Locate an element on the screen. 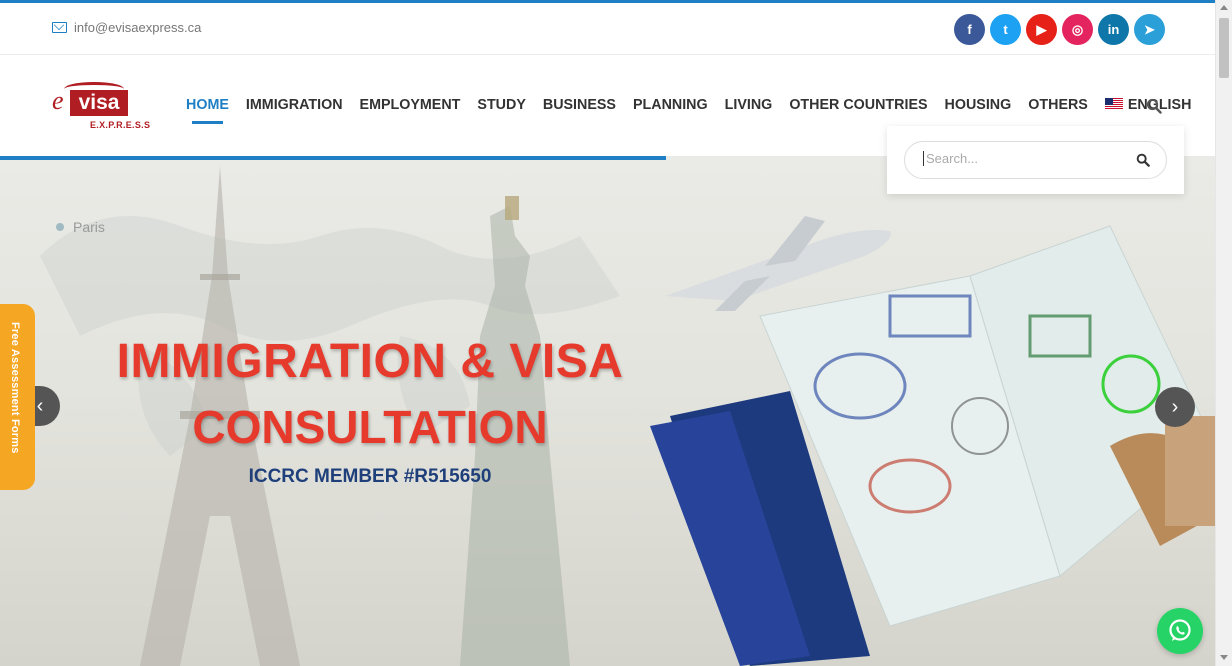  nav-item-housing: HOUSING is located at coordinates (978, 105).